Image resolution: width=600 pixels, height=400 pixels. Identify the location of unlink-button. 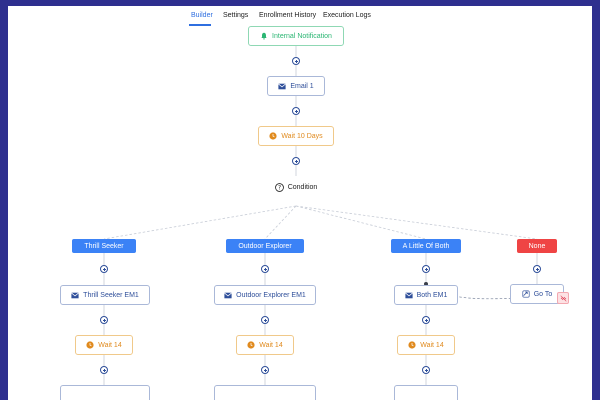
(563, 298).